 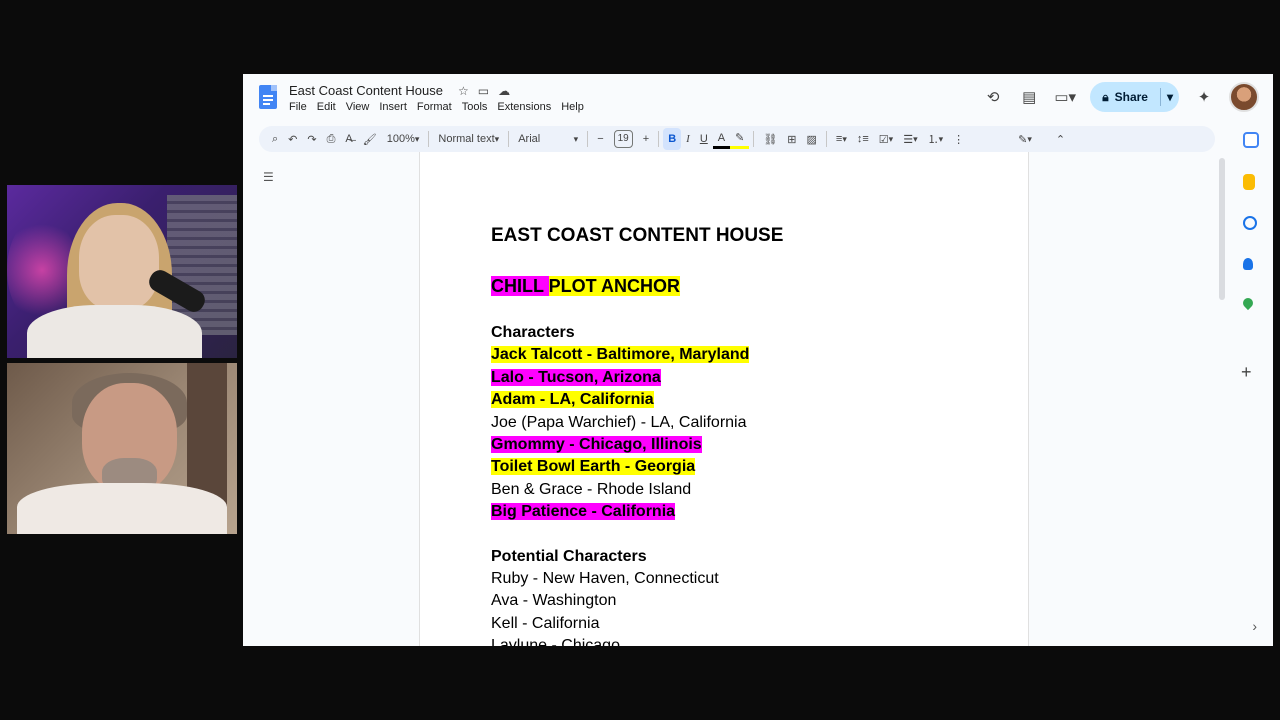 I want to click on anchor-chill: CHILL, so click(x=520, y=286).